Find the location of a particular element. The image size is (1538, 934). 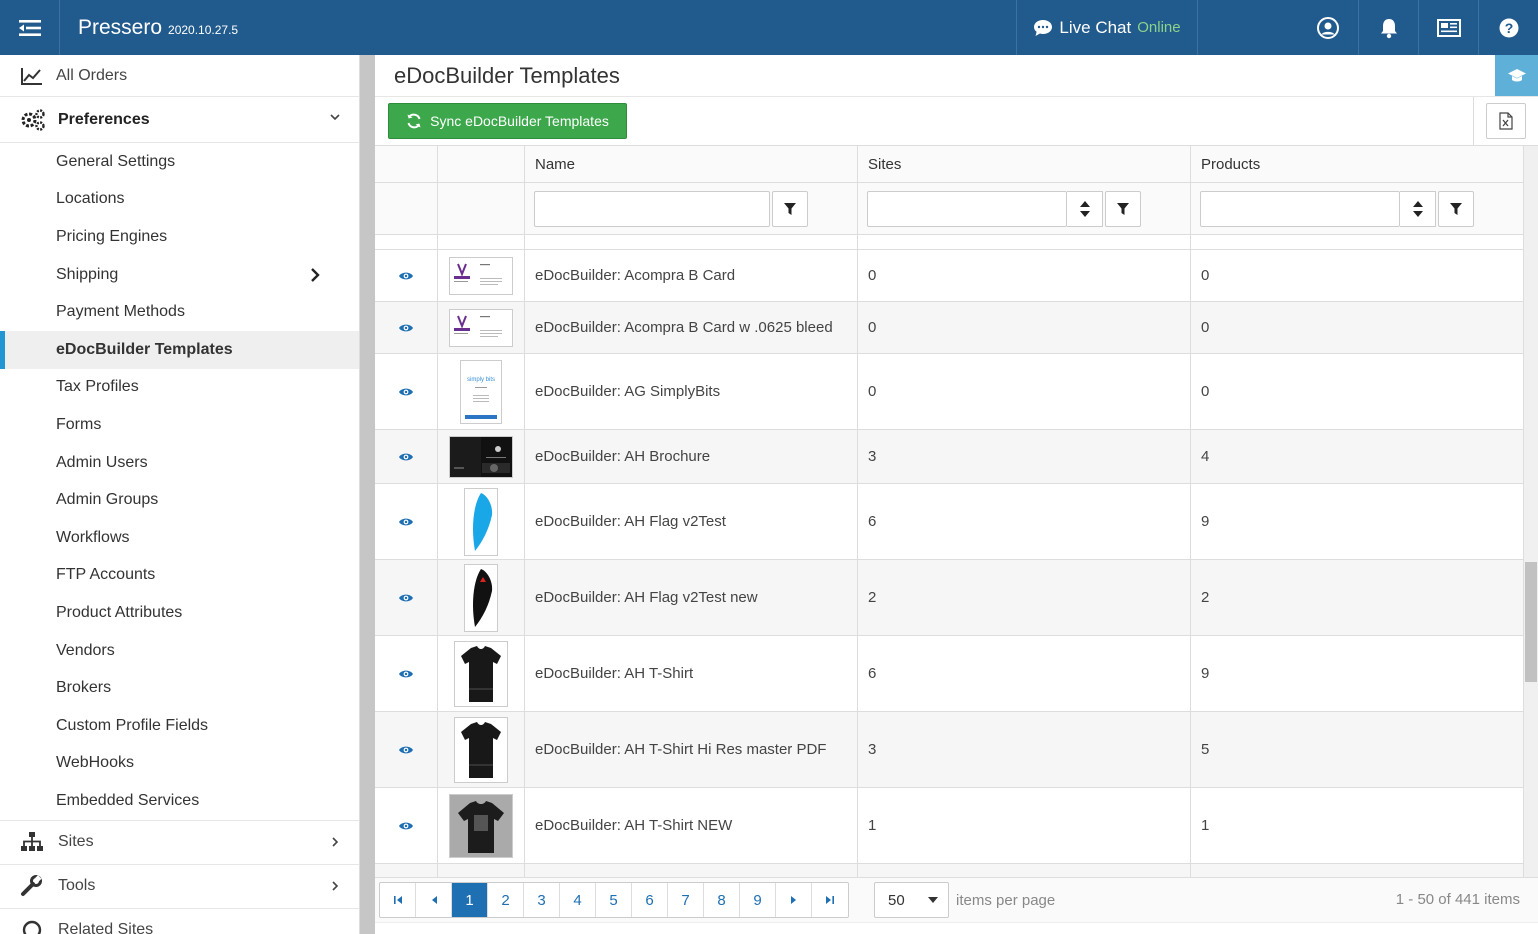

sidebar-subitem: Workflows is located at coordinates (179, 538).